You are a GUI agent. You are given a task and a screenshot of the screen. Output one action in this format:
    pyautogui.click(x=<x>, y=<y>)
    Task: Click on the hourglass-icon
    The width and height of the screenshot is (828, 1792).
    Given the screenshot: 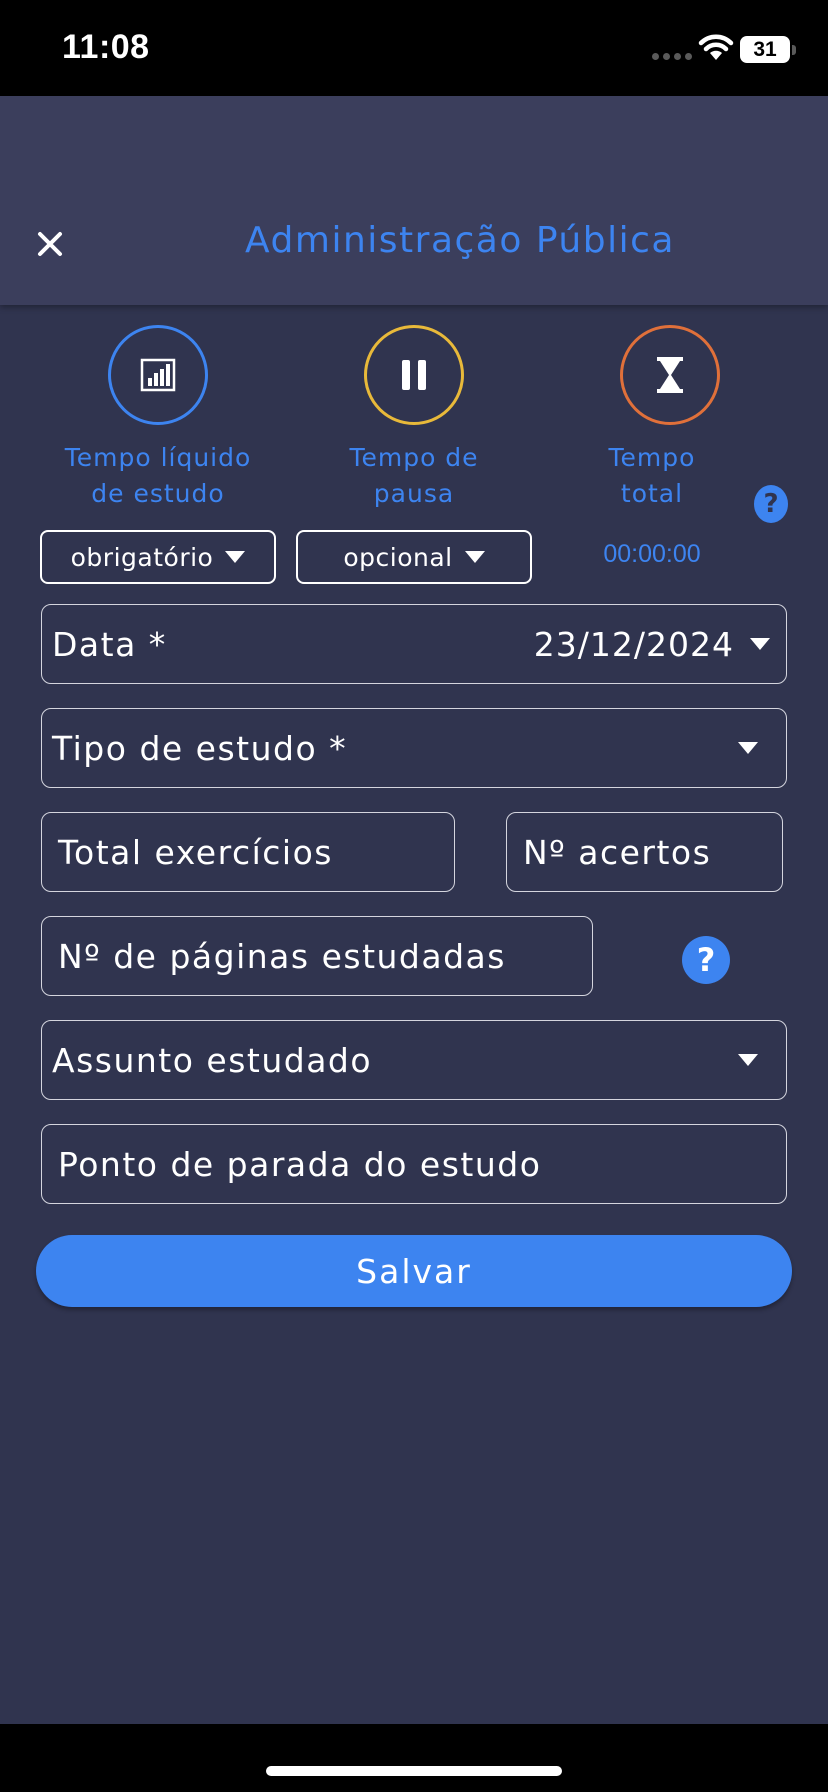 What is the action you would take?
    pyautogui.click(x=670, y=375)
    